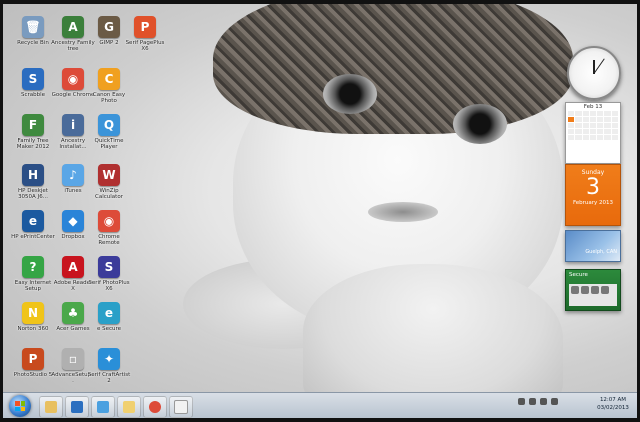 The width and height of the screenshot is (640, 422). I want to click on desktop-icon: e e Secure, so click(109, 328).